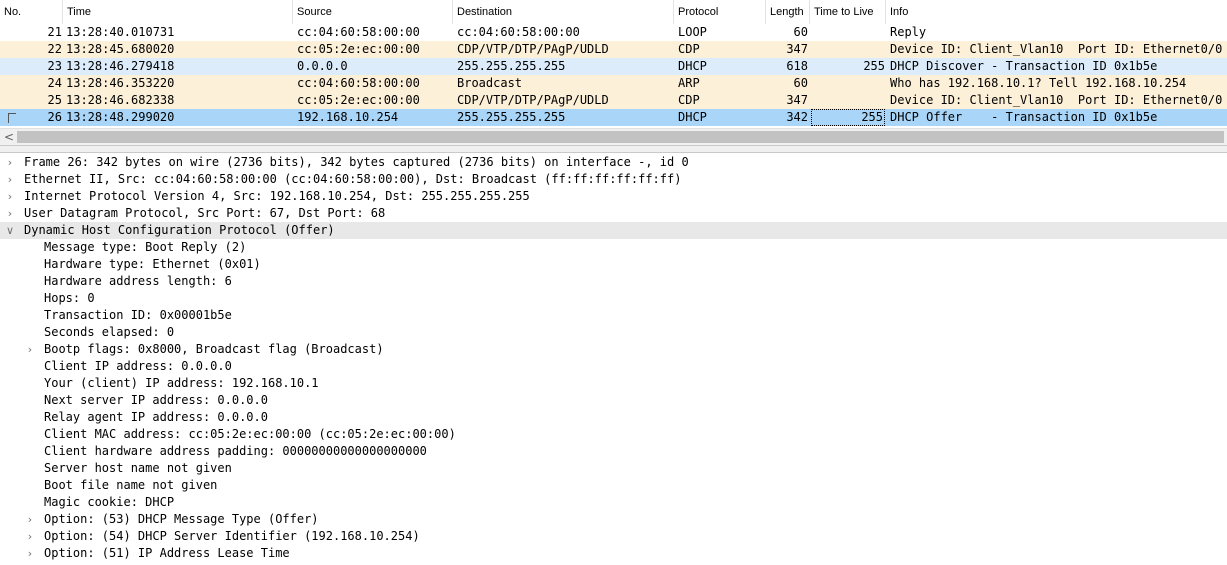  Describe the element at coordinates (800, 83) in the screenshot. I see `cell-length: 60` at that location.